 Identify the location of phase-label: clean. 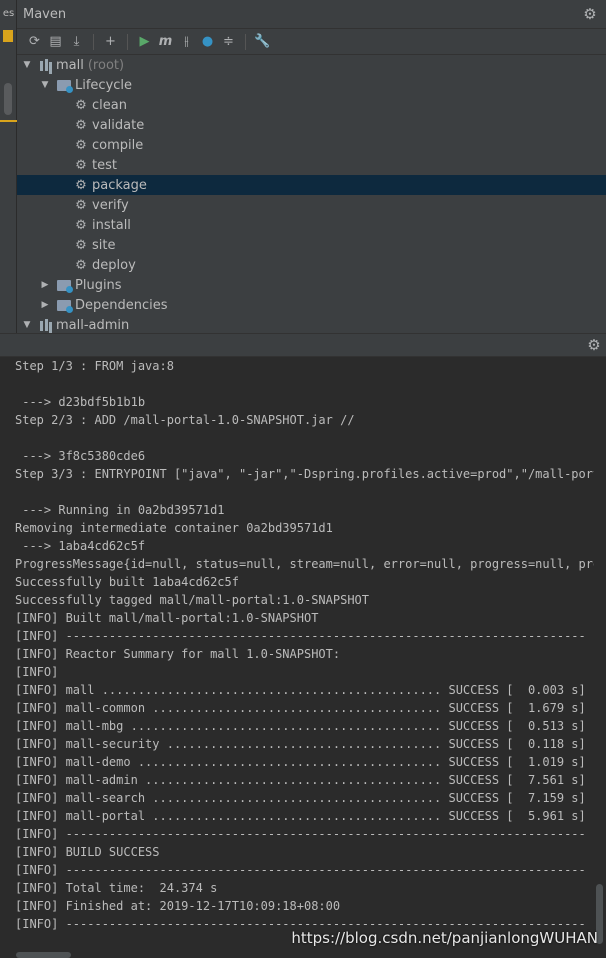
(109, 105).